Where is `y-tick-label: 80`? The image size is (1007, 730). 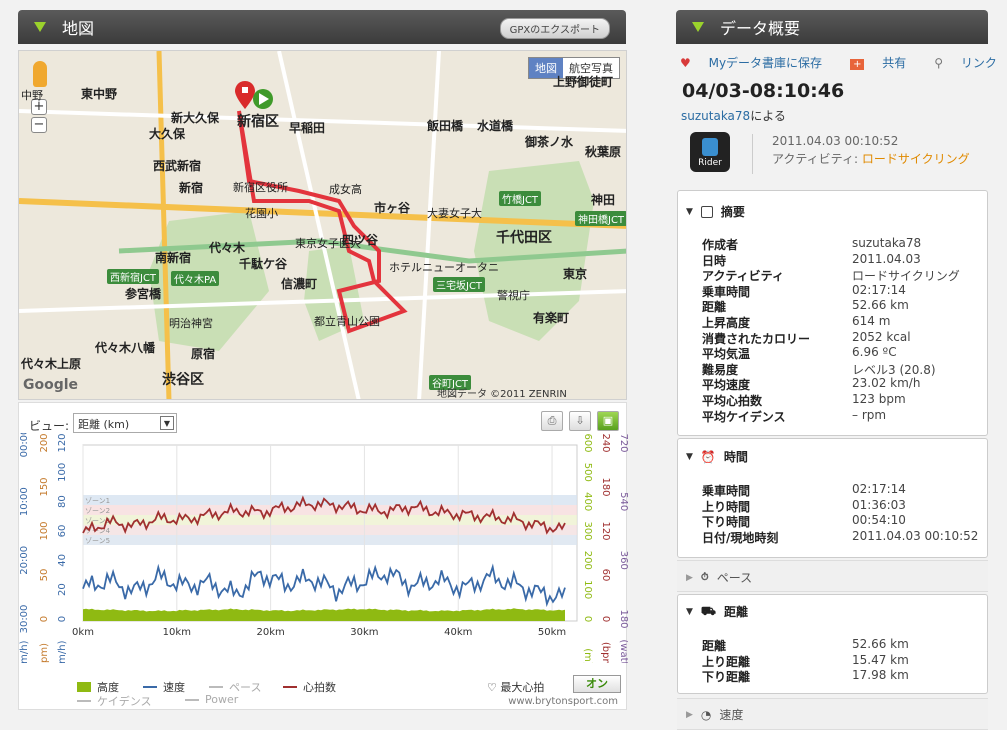
y-tick-label: 80 is located at coordinates (62, 501).